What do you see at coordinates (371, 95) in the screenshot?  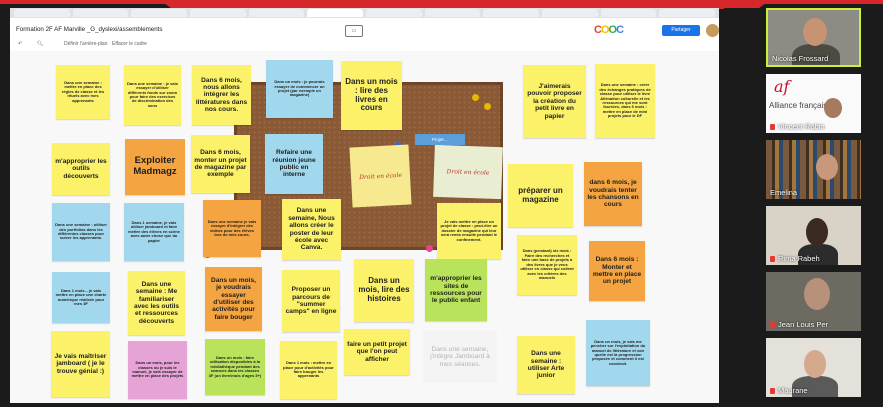 I see `sticky-note: Dans un mois : lire des livres en cours` at bounding box center [371, 95].